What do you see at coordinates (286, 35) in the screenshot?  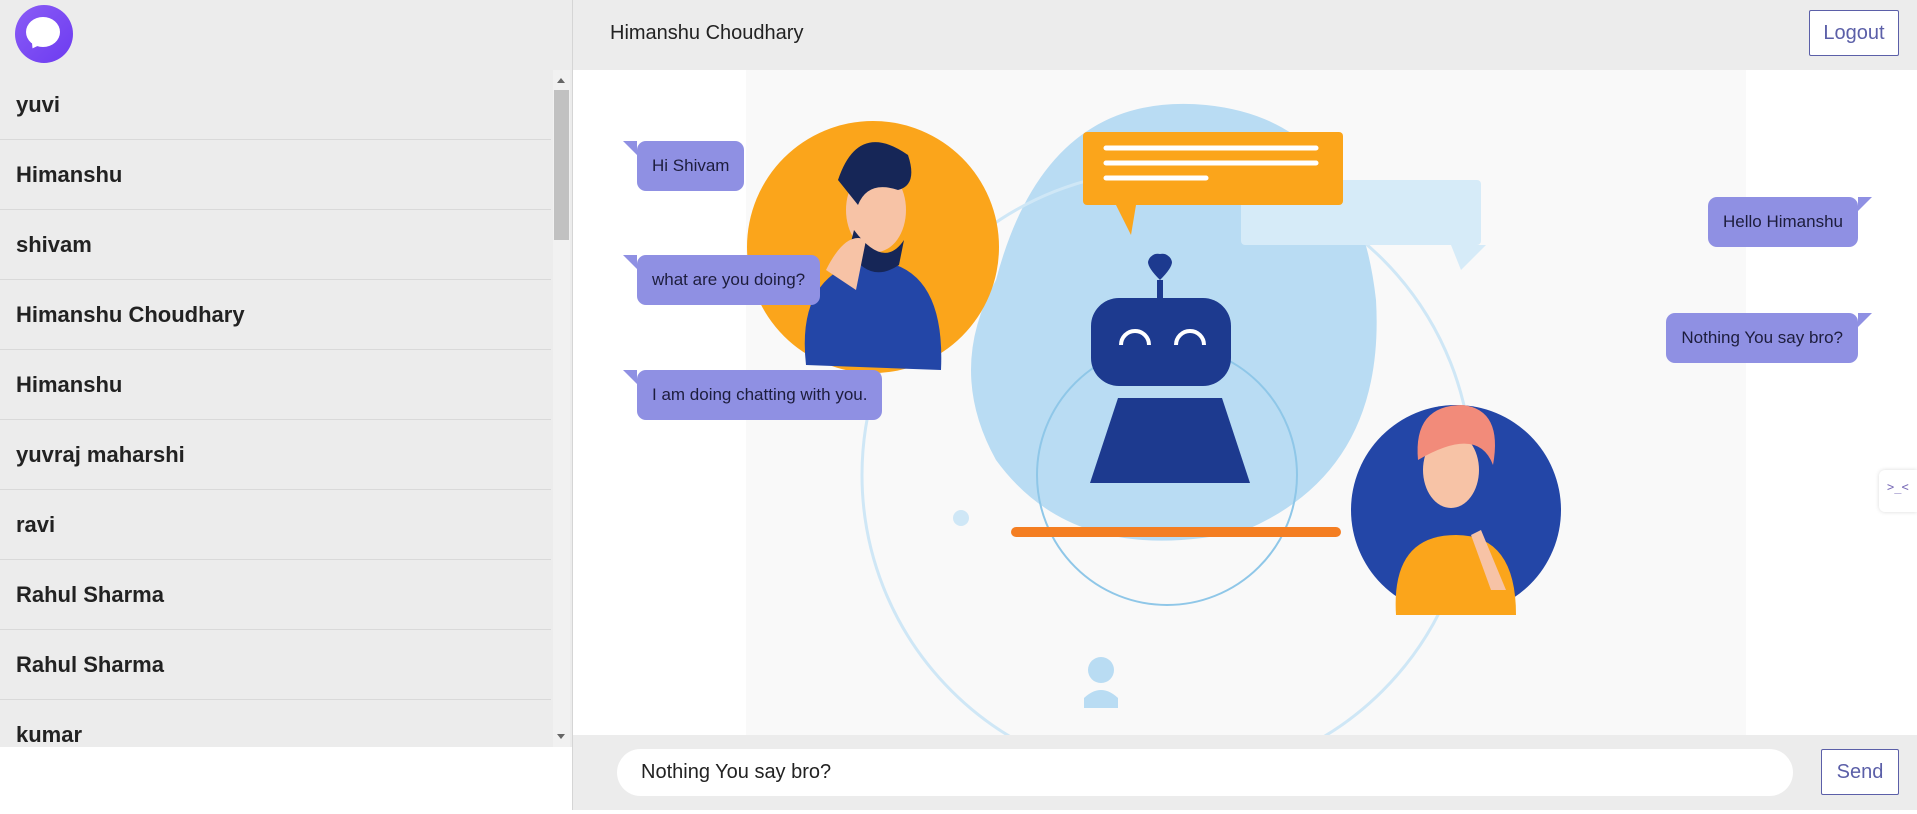 I see `sidebar-header` at bounding box center [286, 35].